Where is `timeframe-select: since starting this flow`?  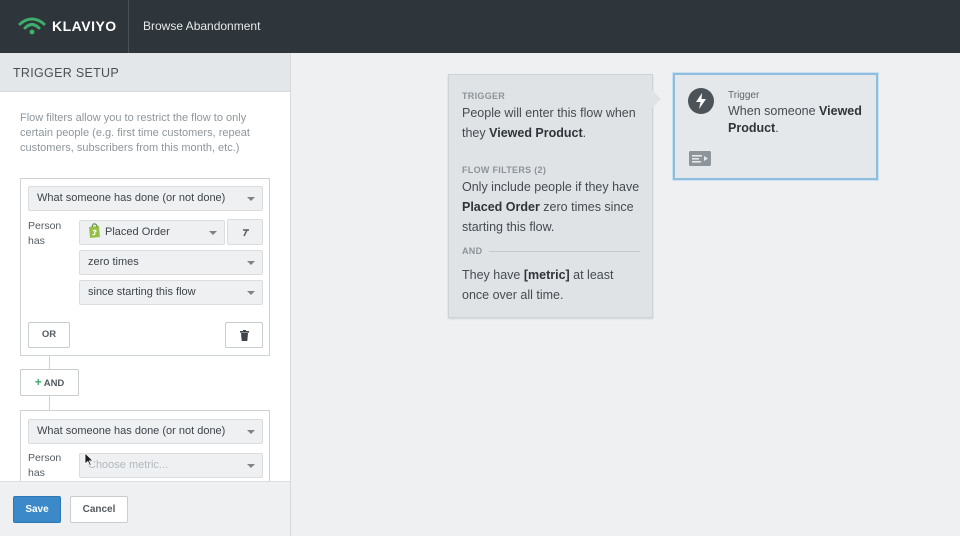 timeframe-select: since starting this flow is located at coordinates (171, 292).